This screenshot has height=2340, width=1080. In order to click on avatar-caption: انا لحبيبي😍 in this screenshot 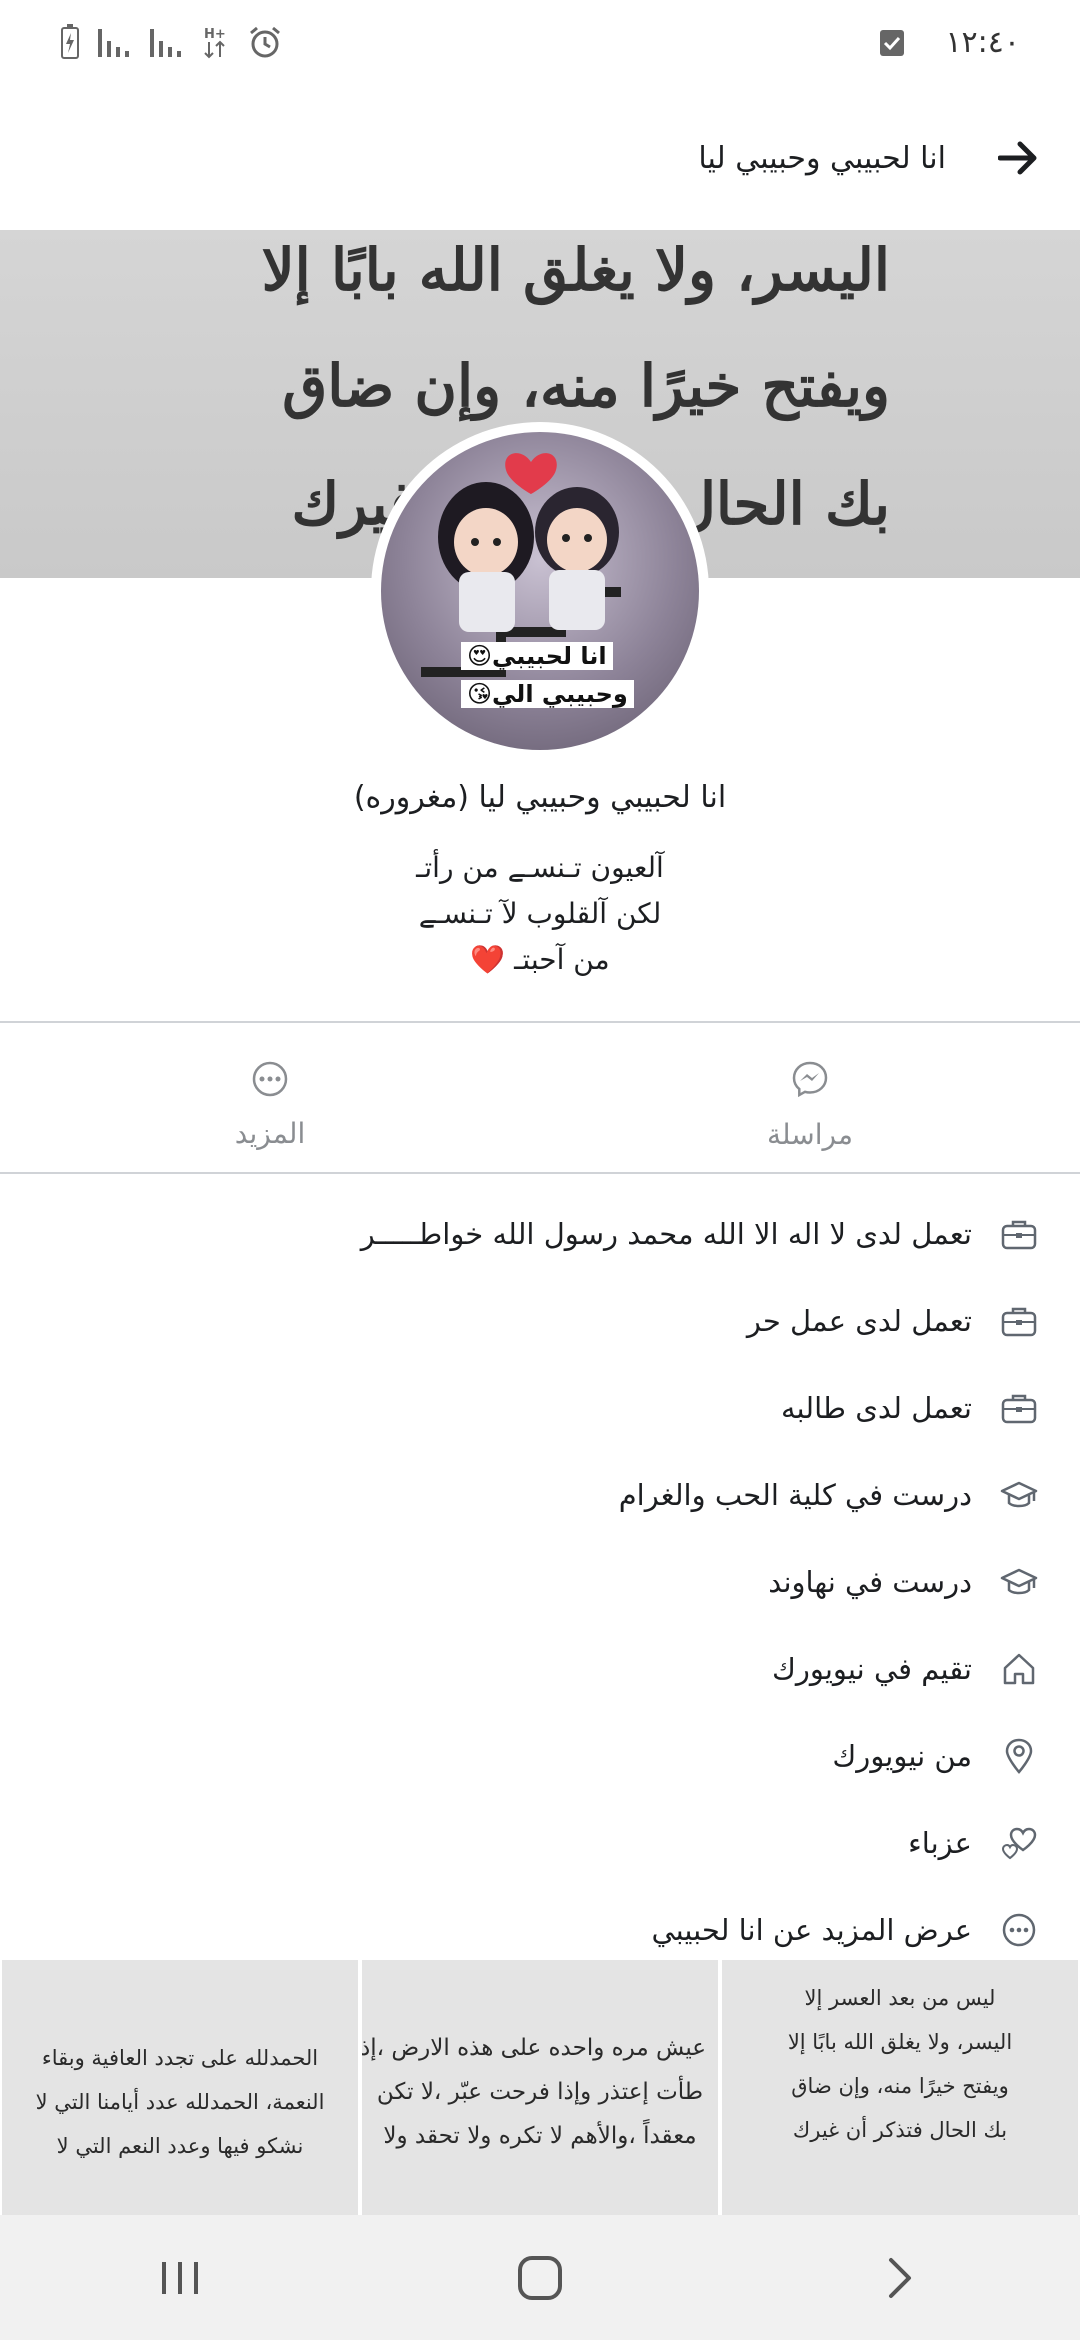, I will do `click(537, 656)`.